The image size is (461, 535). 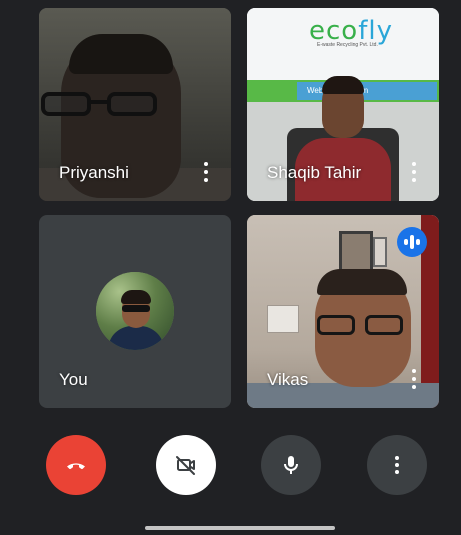 I want to click on participant-name: Priyanshi, so click(x=94, y=172).